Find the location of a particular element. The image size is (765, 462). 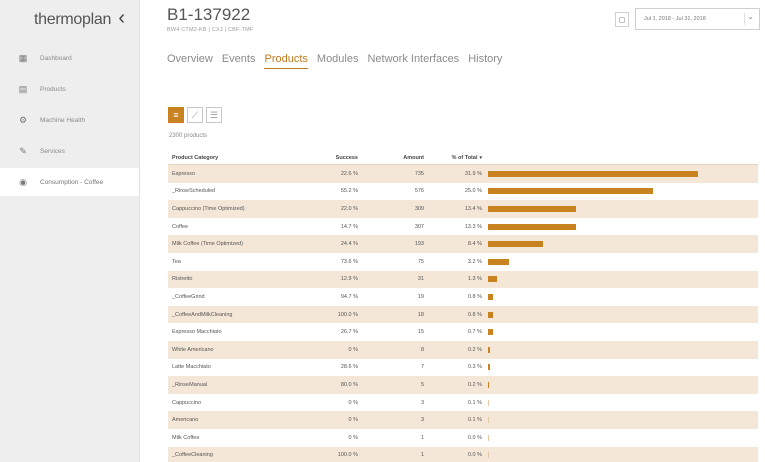

table-row: _CoffeeCleaning 100.0 % 1 0.0 % is located at coordinates (463, 454).